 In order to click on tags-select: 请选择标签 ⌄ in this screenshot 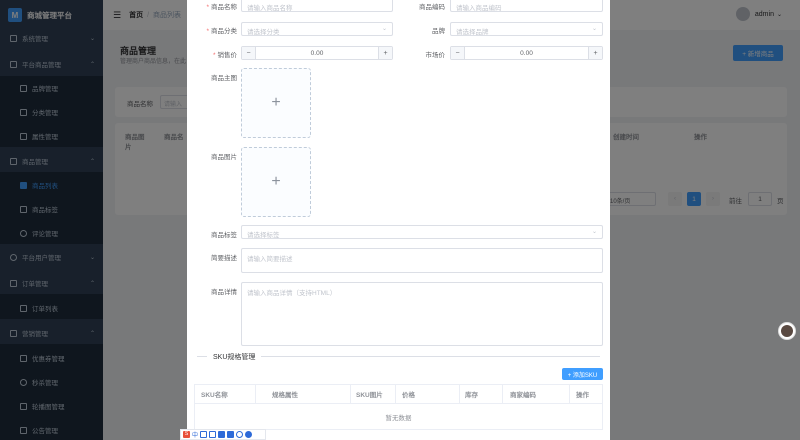, I will do `click(422, 232)`.